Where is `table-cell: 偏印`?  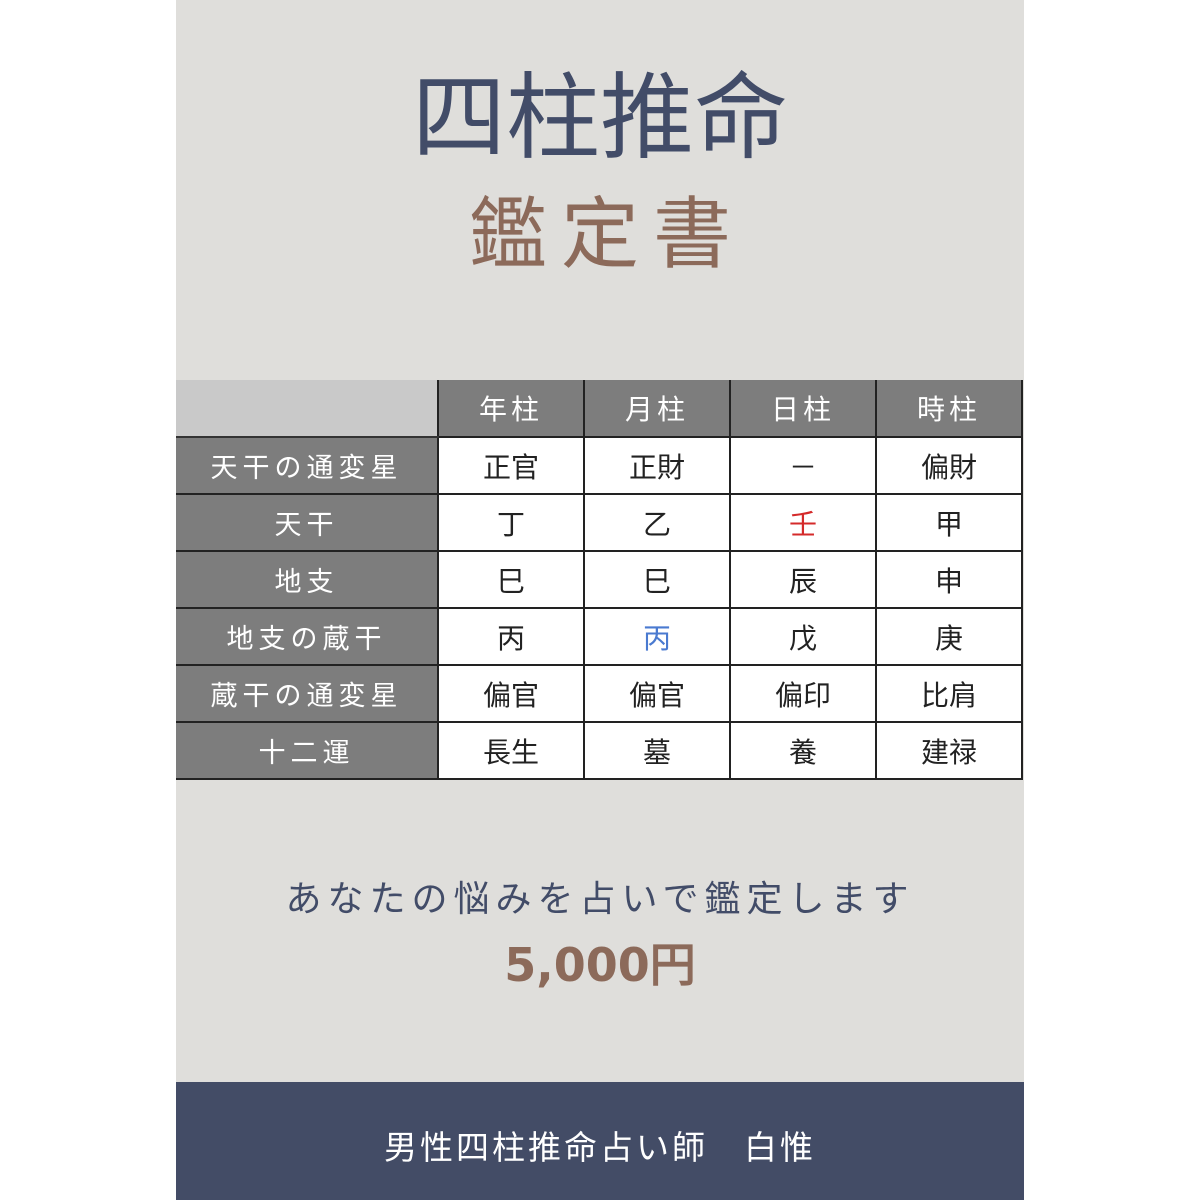 table-cell: 偏印 is located at coordinates (803, 693).